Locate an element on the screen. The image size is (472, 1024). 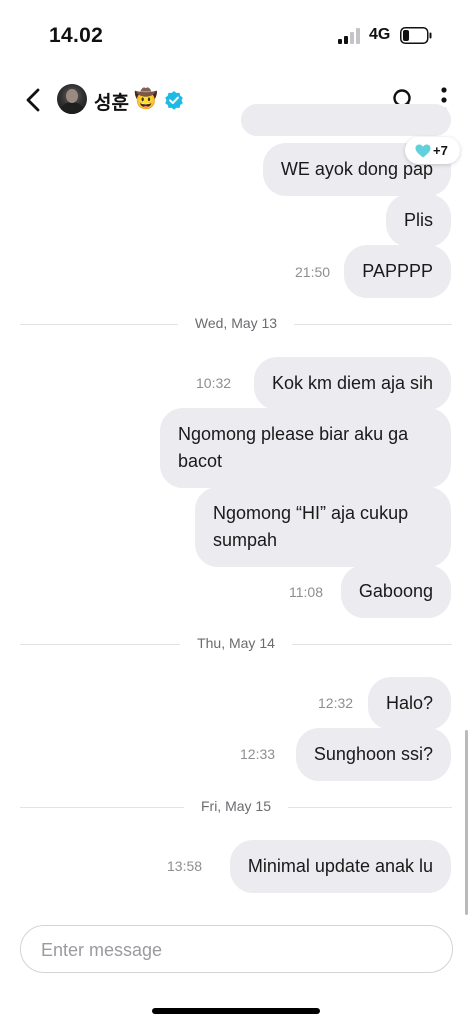
message-text: Minimal update anak lu is located at coordinates (340, 866).